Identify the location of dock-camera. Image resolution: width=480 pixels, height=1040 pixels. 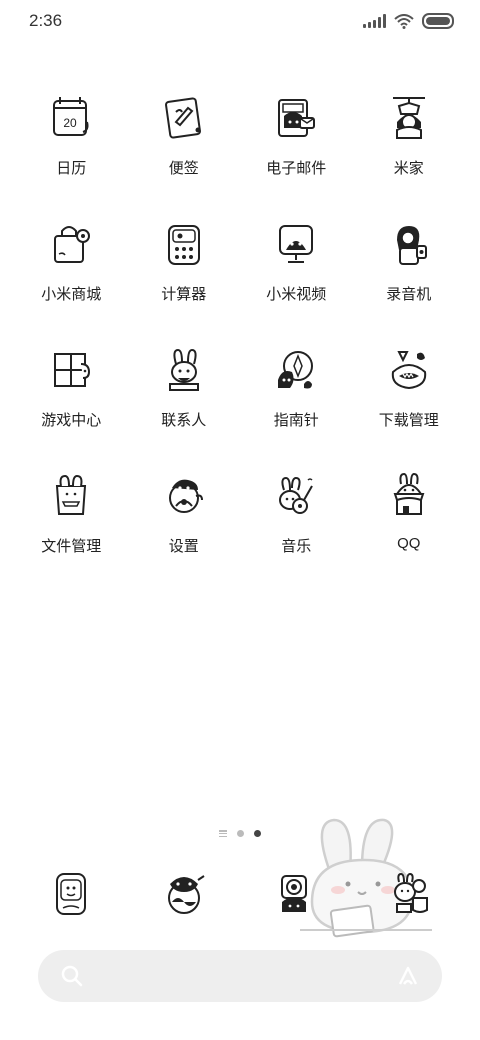
(296, 894).